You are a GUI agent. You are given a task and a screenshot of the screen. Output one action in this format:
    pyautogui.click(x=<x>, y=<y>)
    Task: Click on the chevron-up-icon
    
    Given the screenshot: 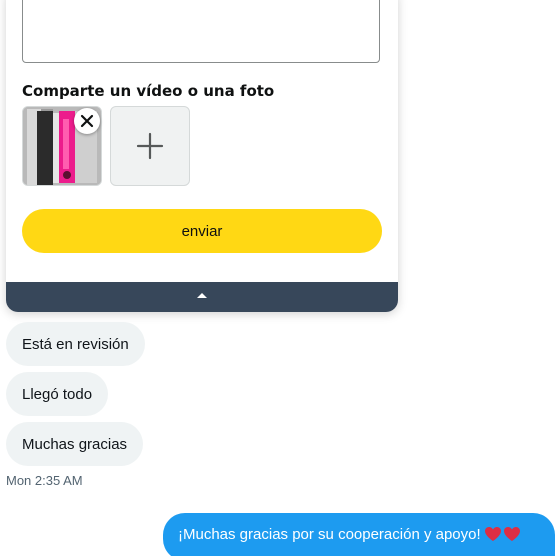 What is the action you would take?
    pyautogui.click(x=202, y=295)
    